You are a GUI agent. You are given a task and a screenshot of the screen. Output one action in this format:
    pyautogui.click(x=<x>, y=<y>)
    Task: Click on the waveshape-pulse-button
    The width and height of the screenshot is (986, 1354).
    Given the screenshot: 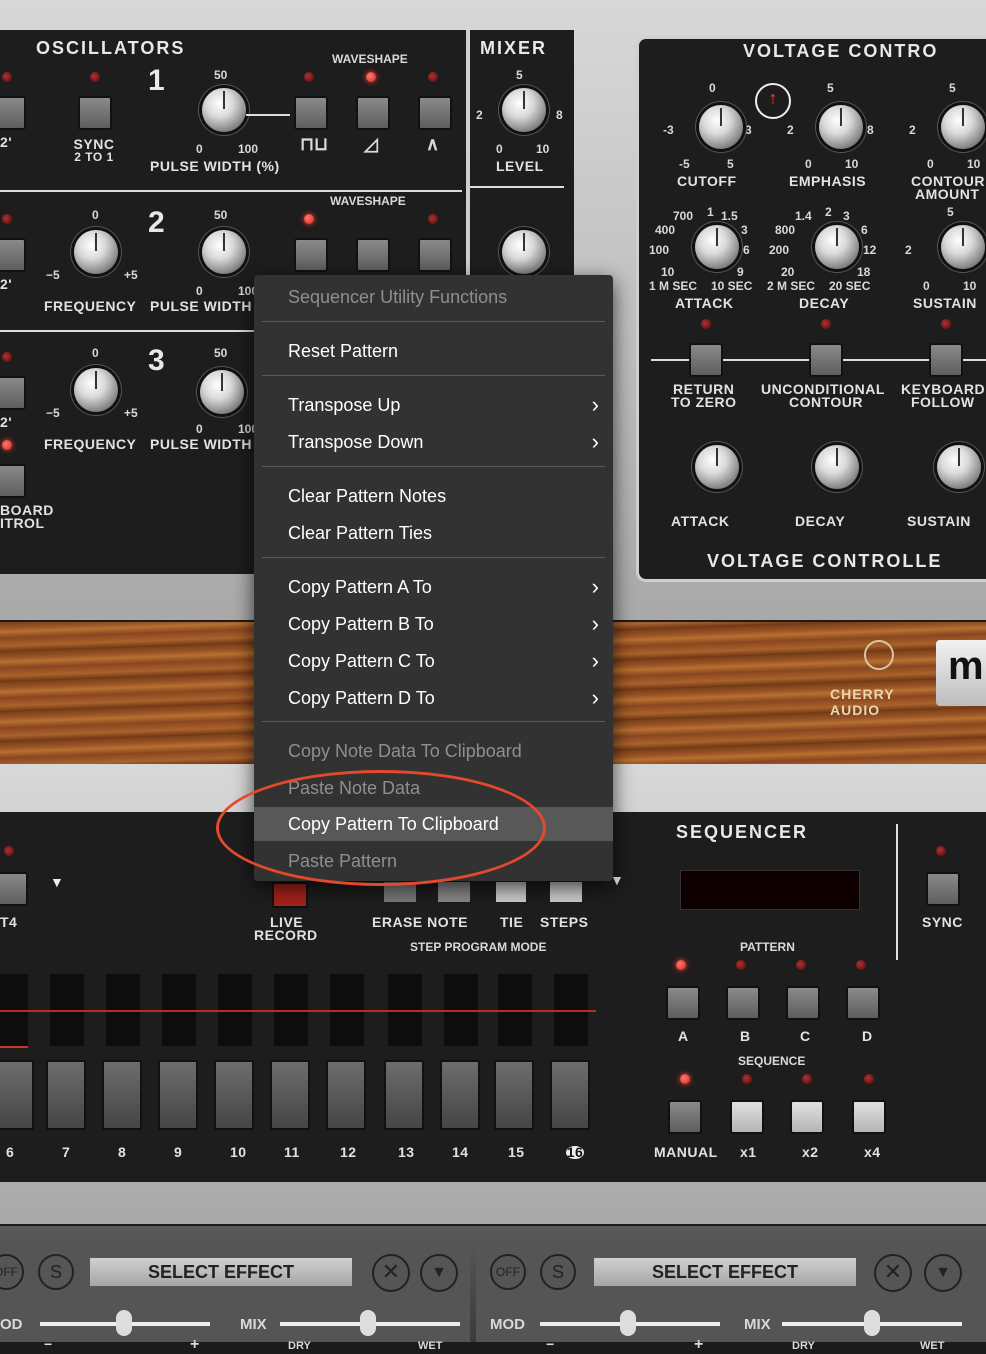 What is the action you would take?
    pyautogui.click(x=311, y=113)
    